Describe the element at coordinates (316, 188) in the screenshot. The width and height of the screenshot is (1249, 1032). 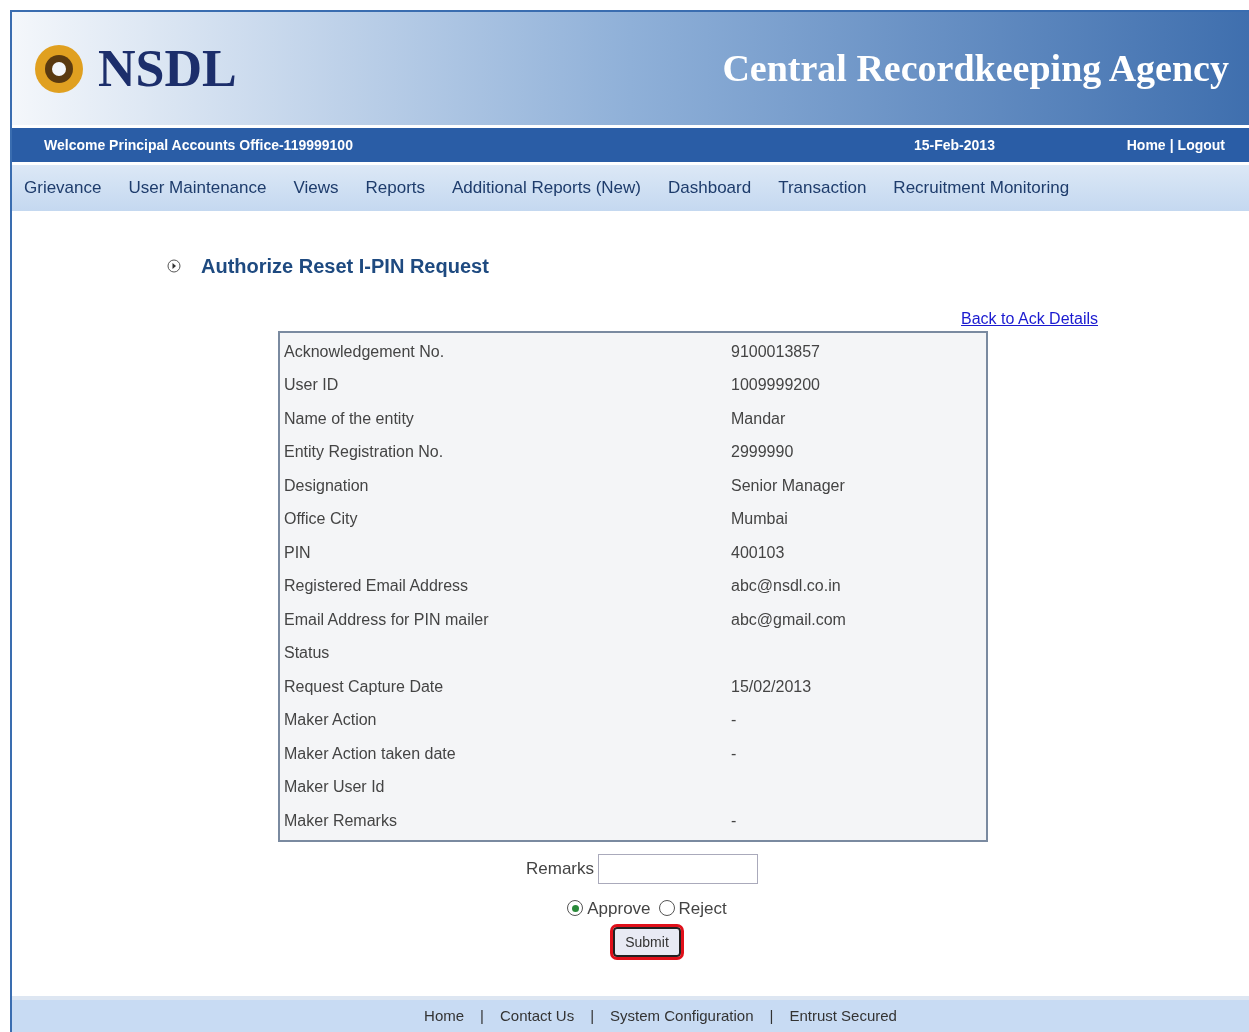
I see `nav-link: Views` at that location.